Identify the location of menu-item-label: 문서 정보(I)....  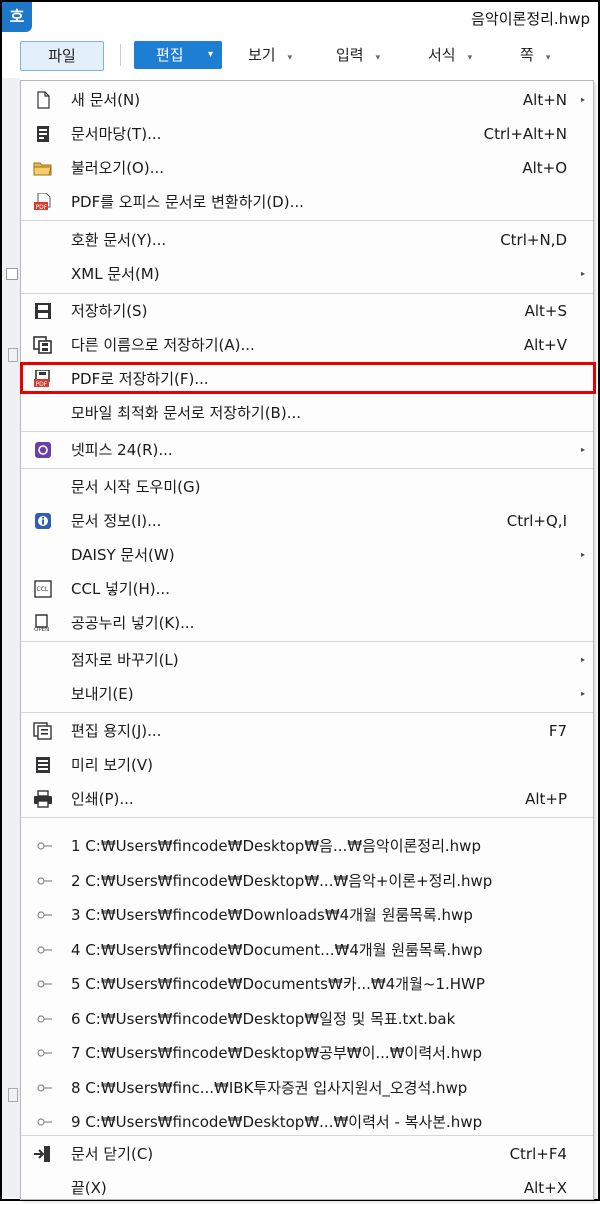
(116, 521).